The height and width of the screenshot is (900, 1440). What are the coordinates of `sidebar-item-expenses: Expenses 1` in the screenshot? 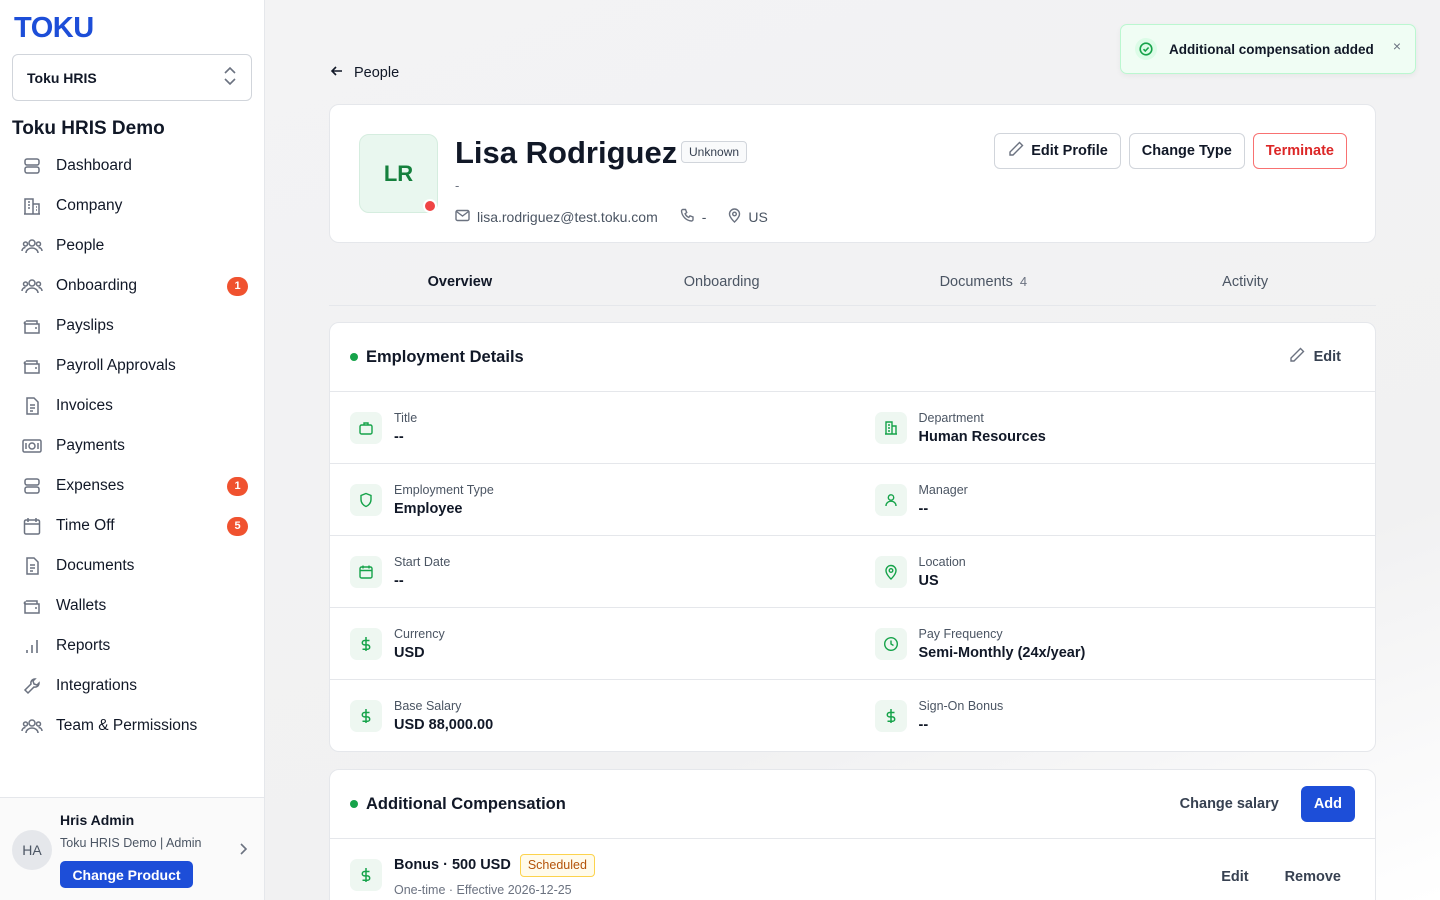 It's located at (132, 486).